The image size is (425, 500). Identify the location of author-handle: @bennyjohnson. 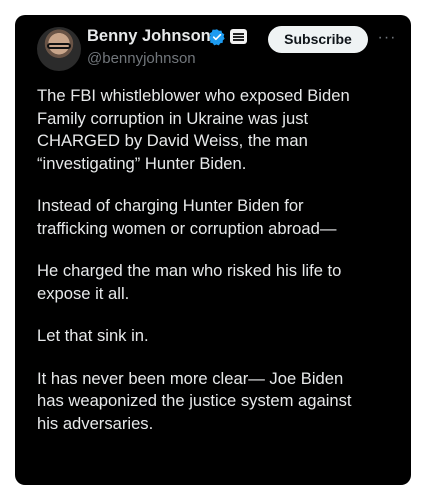
(141, 58).